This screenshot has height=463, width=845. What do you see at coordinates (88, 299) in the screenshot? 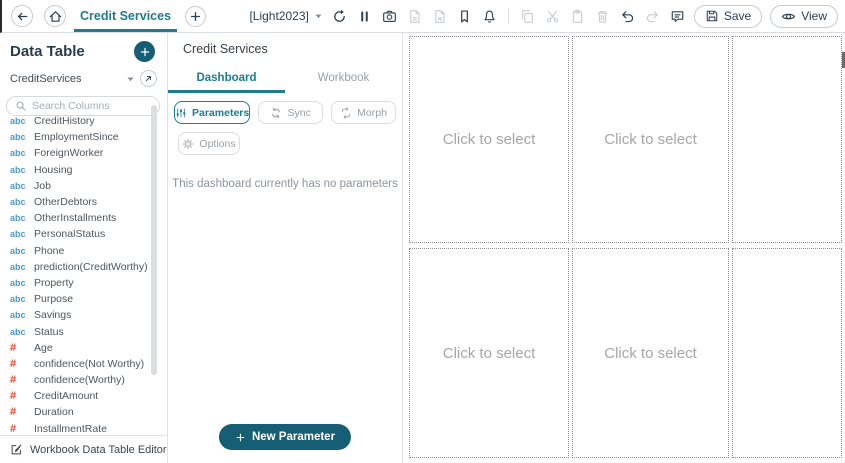
I see `column-item: abc Purpose` at bounding box center [88, 299].